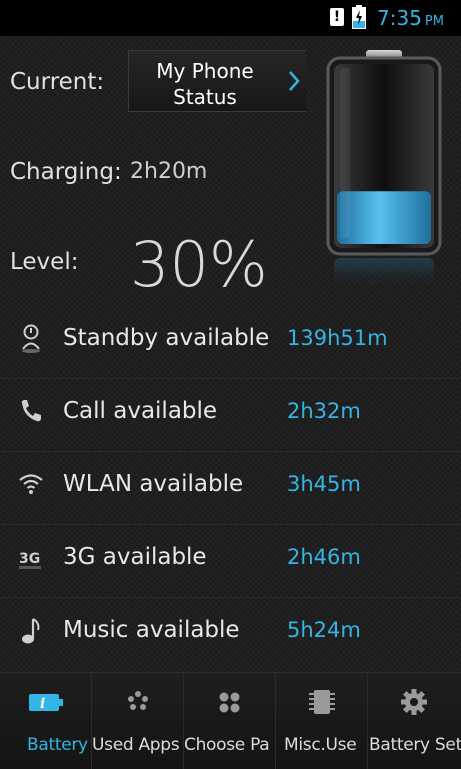 This screenshot has height=769, width=461. I want to click on tab-used-apps: Used Apps, so click(138, 721).